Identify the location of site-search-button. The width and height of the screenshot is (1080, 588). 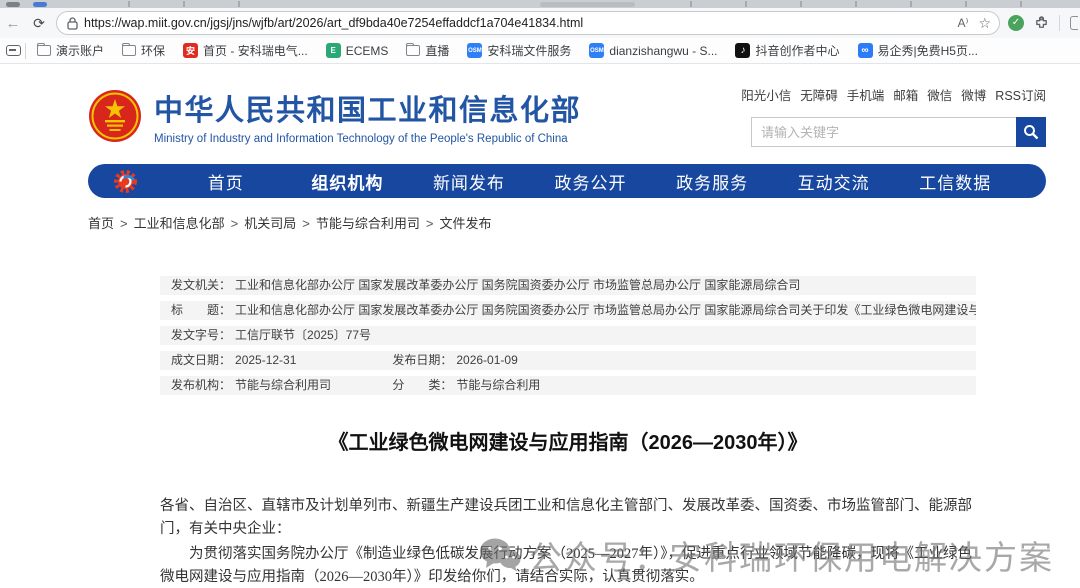
(1031, 132).